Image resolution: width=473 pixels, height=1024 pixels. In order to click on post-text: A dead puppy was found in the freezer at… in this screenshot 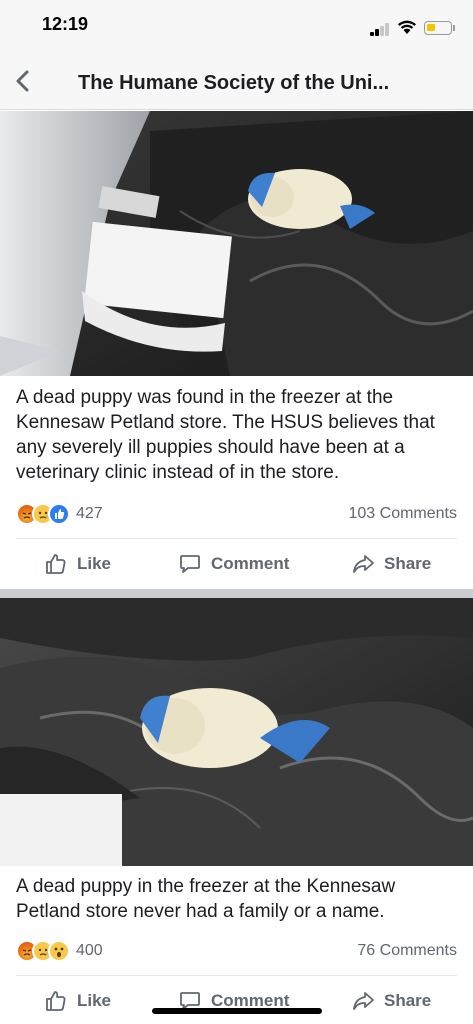, I will do `click(225, 435)`.